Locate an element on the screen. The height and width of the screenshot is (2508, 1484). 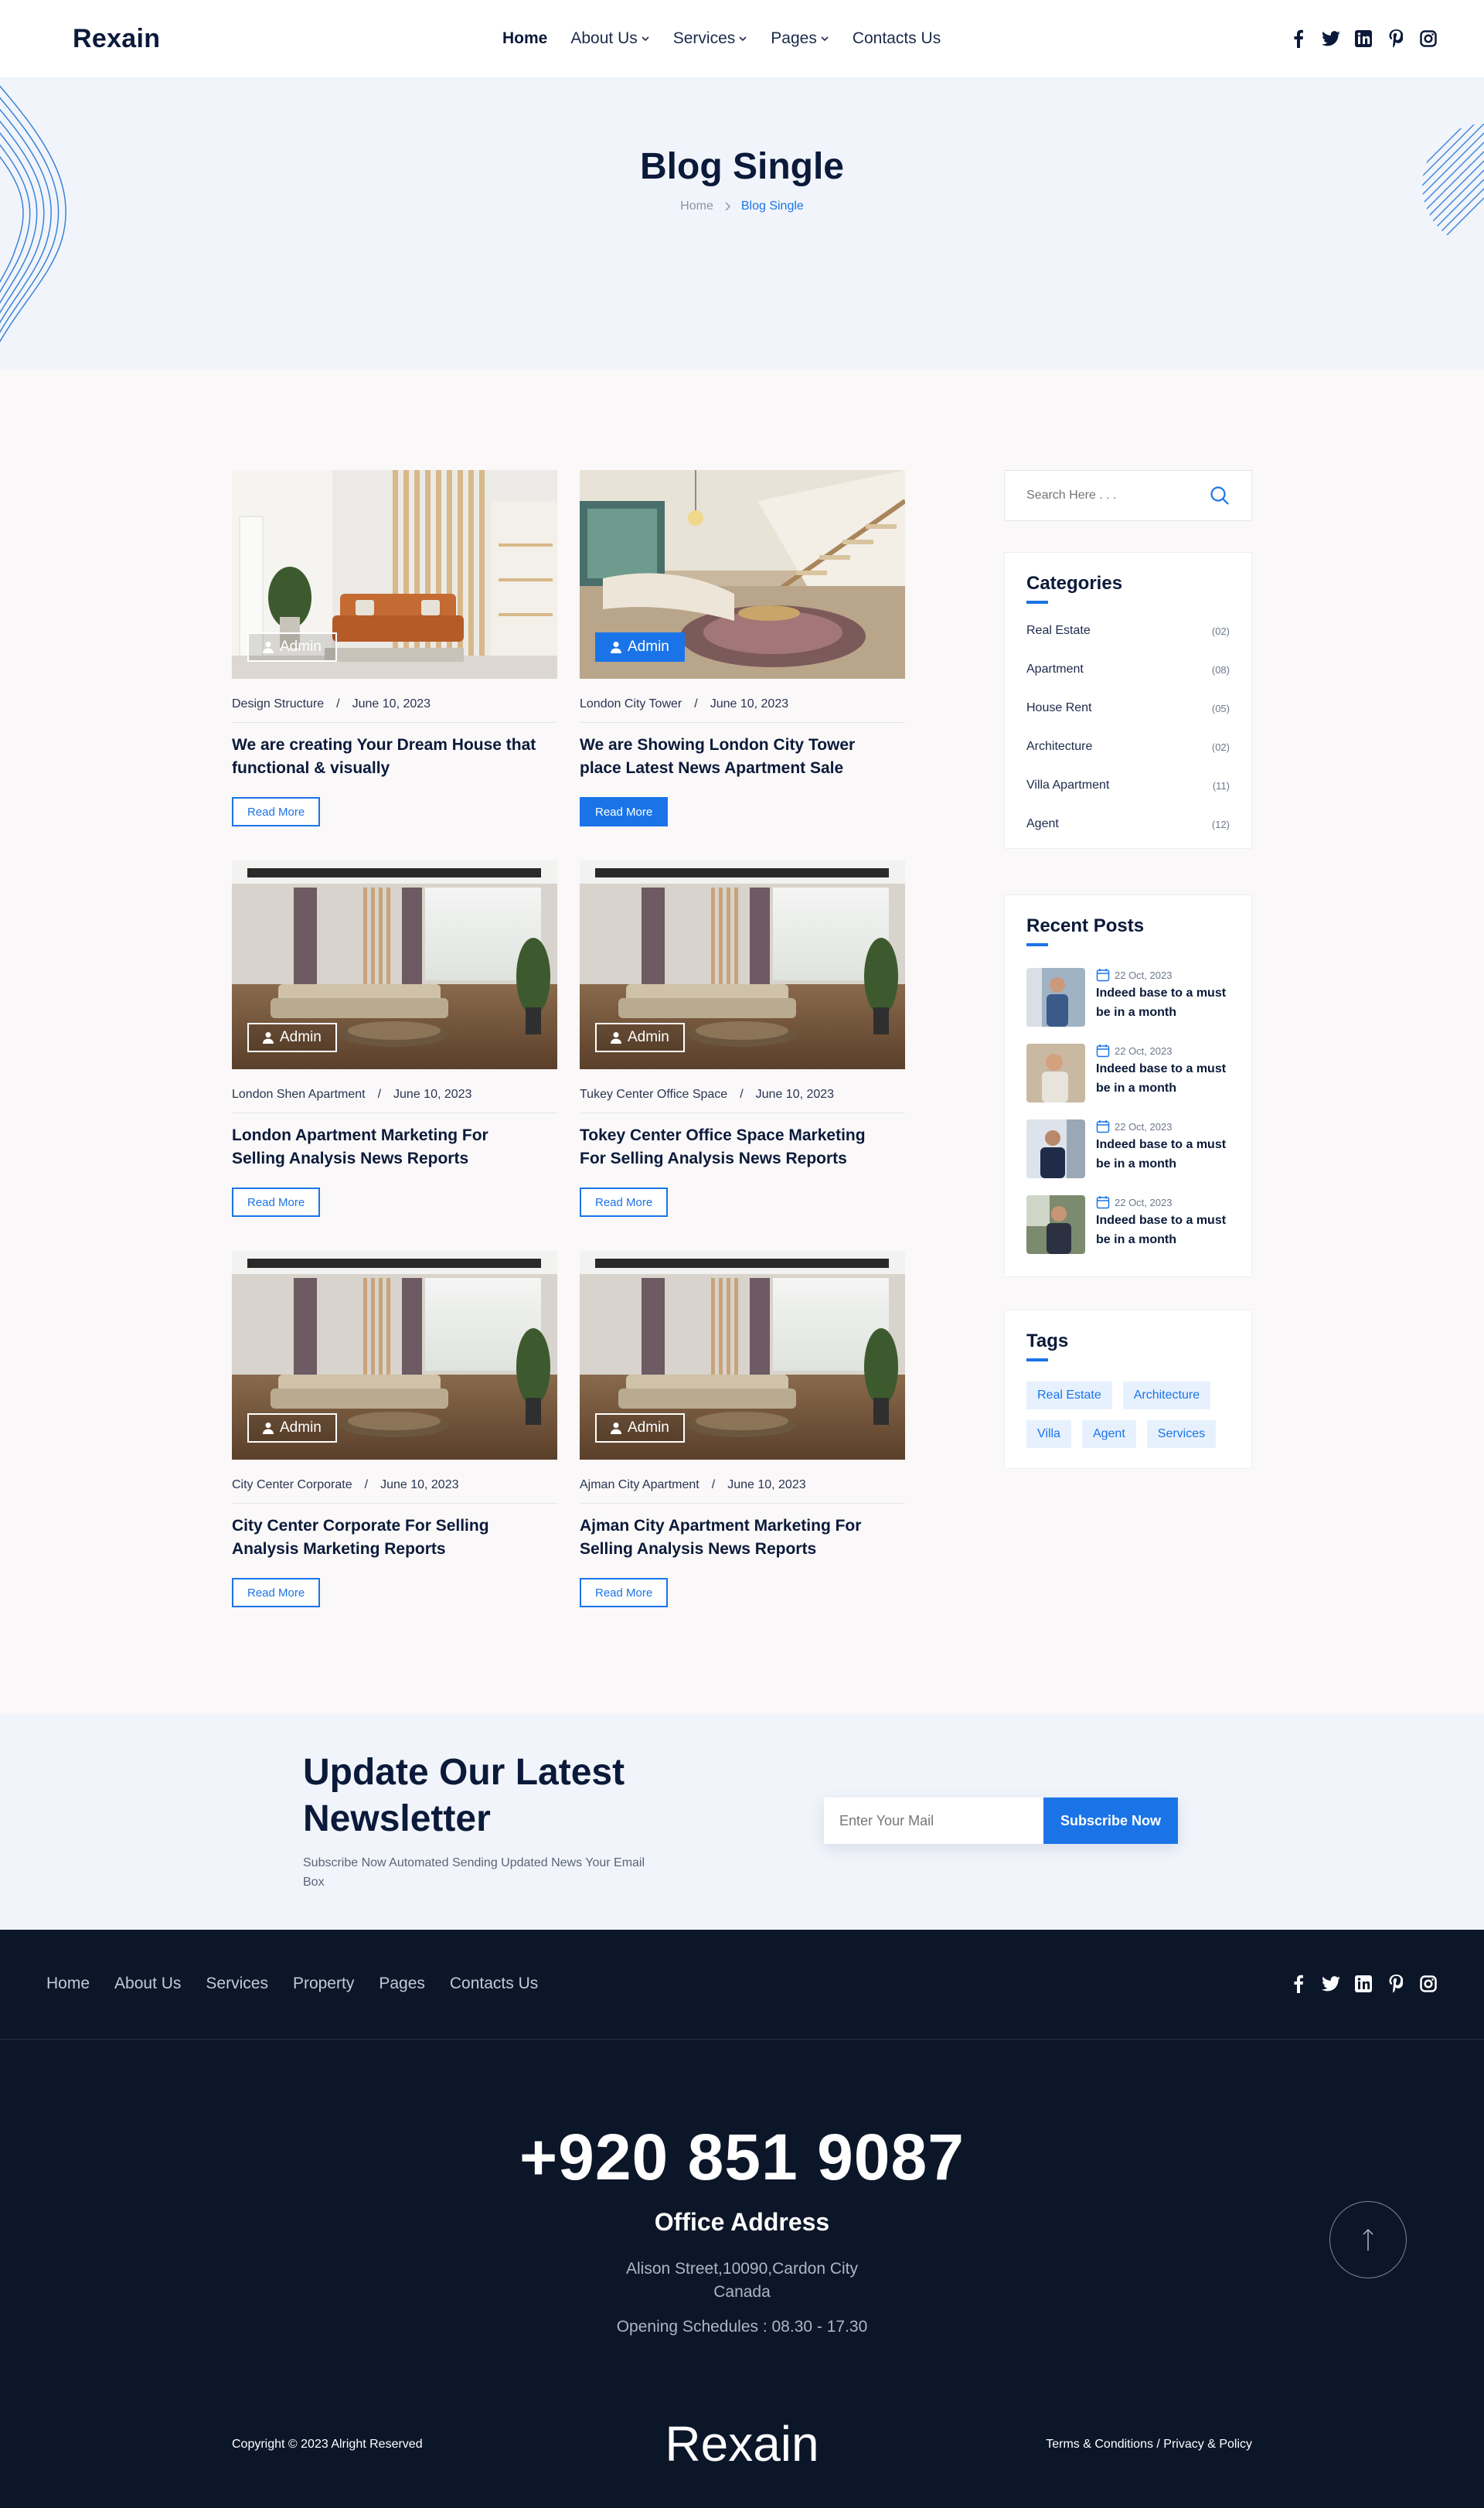
tags-title: Tags is located at coordinates (1047, 1341).